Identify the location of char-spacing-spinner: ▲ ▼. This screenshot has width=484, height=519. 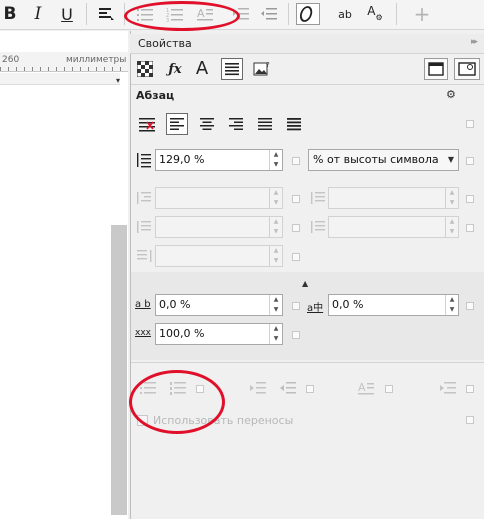
(275, 305).